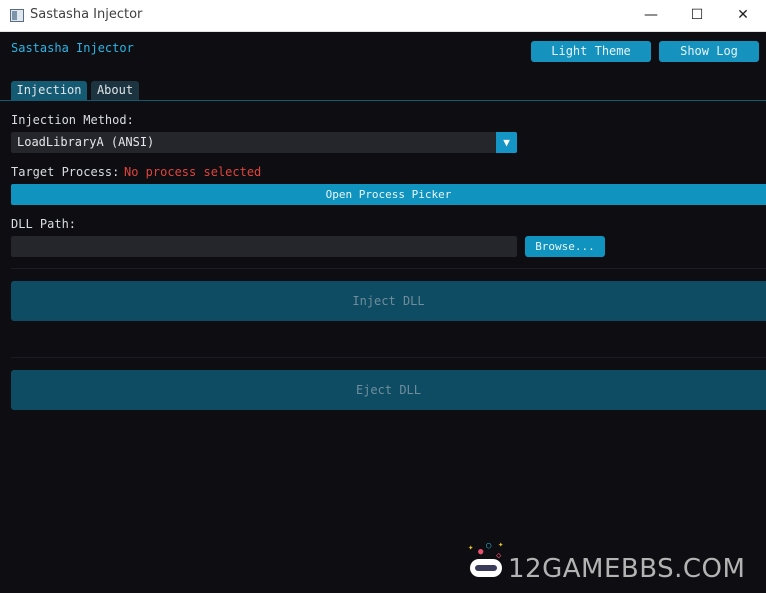 Image resolution: width=766 pixels, height=593 pixels. I want to click on tab-about: About, so click(115, 90).